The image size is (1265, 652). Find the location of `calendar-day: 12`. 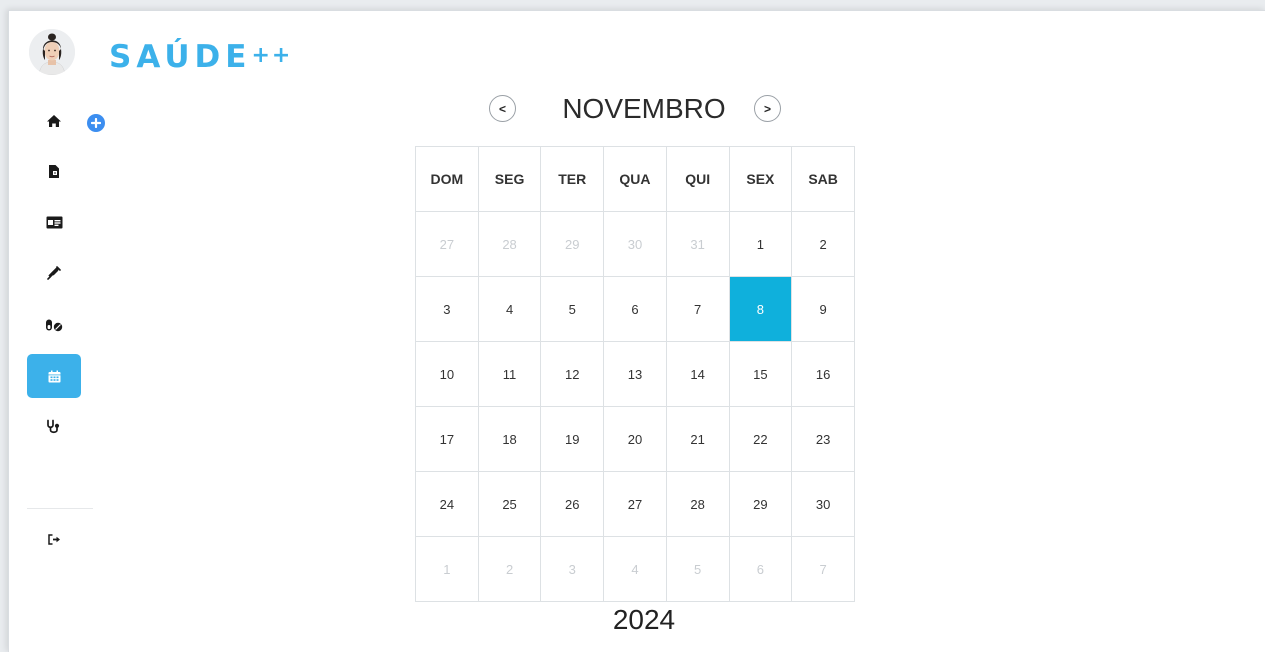

calendar-day: 12 is located at coordinates (572, 374).